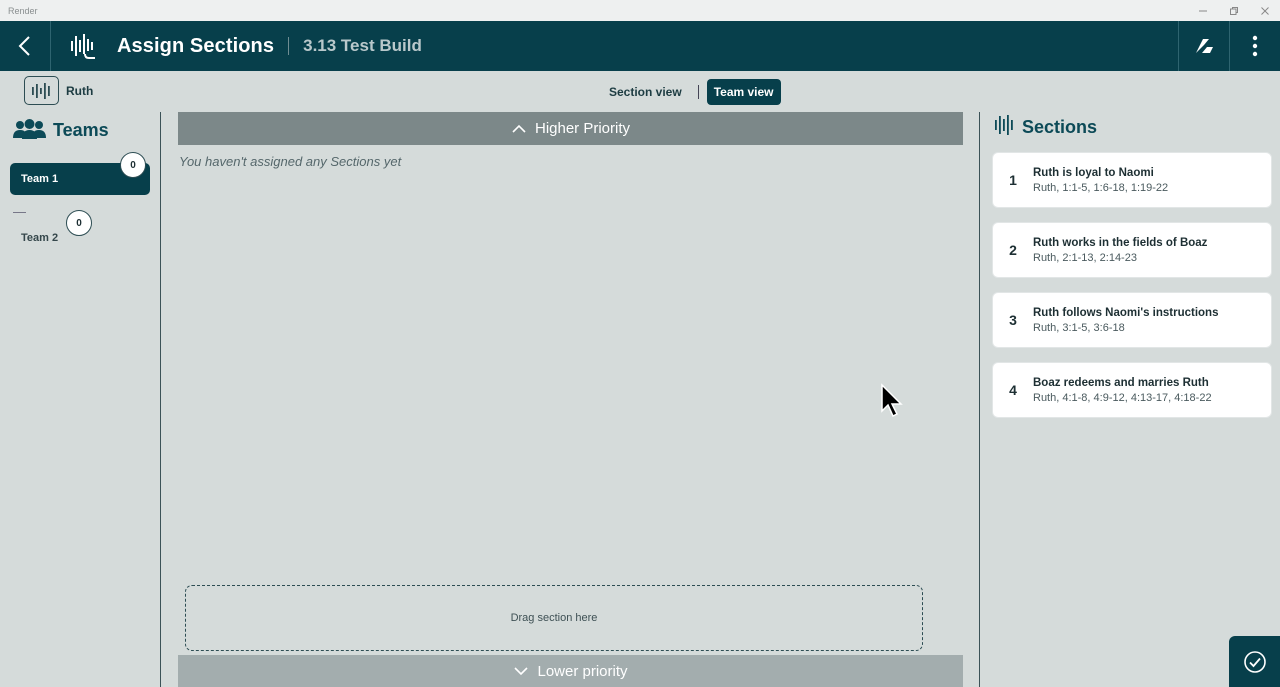 This screenshot has height=687, width=1280. Describe the element at coordinates (640, 46) in the screenshot. I see `app-header: Assign Sections 3.13 Test Build` at that location.